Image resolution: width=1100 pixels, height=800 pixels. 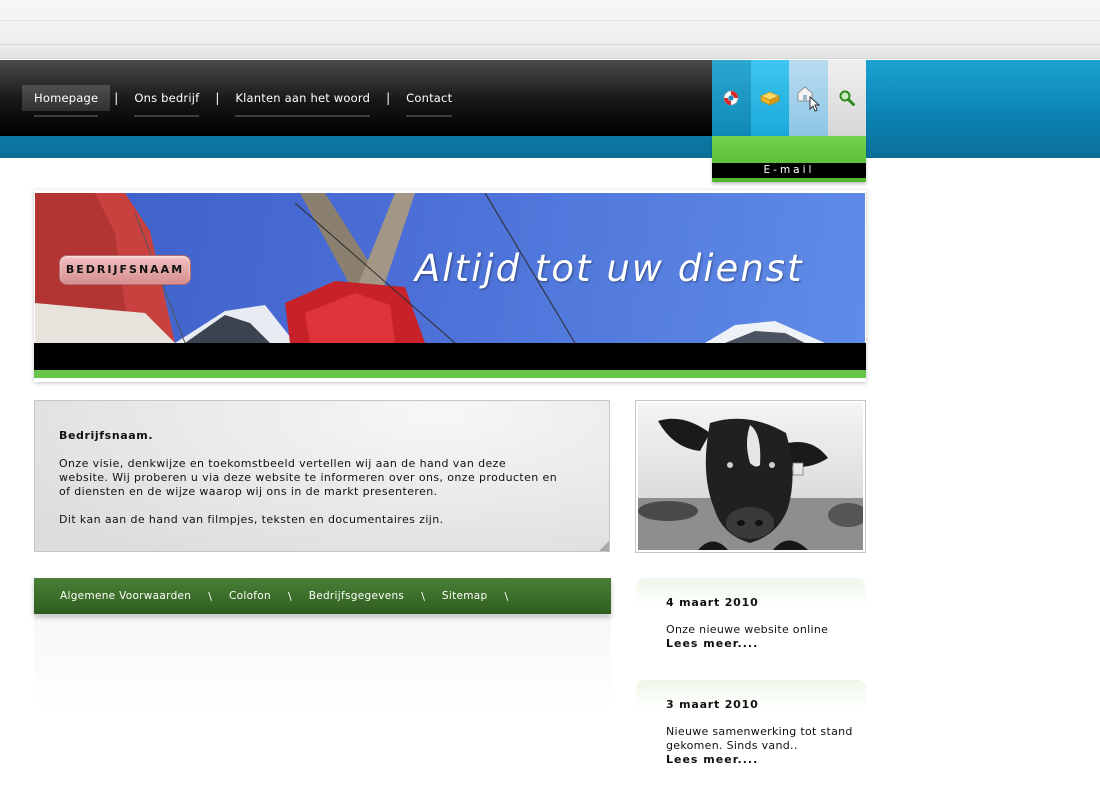 I want to click on search-button, so click(x=846, y=98).